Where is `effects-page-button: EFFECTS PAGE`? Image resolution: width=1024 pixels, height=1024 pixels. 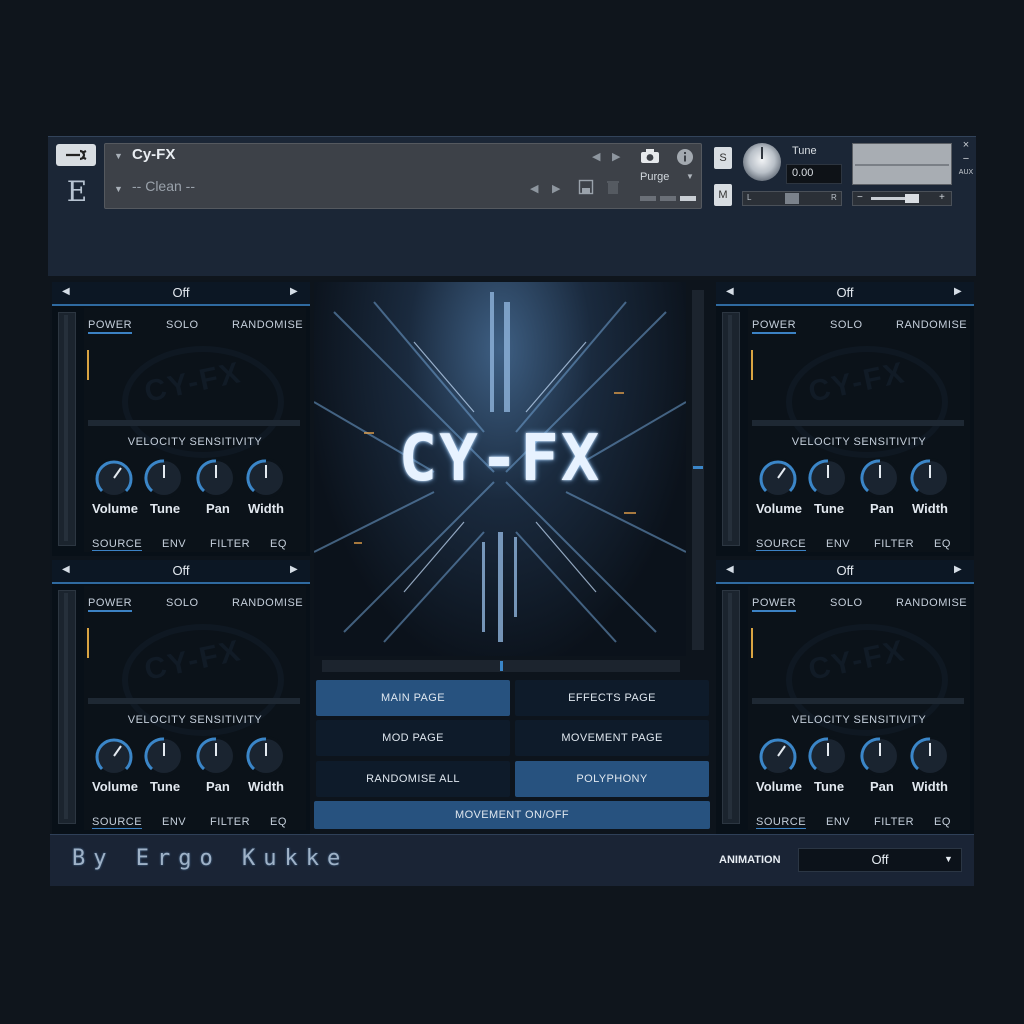 effects-page-button: EFFECTS PAGE is located at coordinates (612, 698).